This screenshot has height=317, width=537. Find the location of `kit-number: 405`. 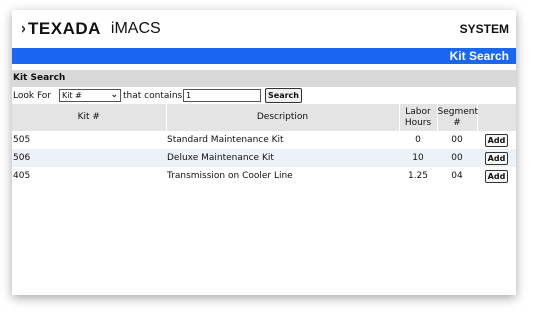

kit-number: 405 is located at coordinates (22, 176).